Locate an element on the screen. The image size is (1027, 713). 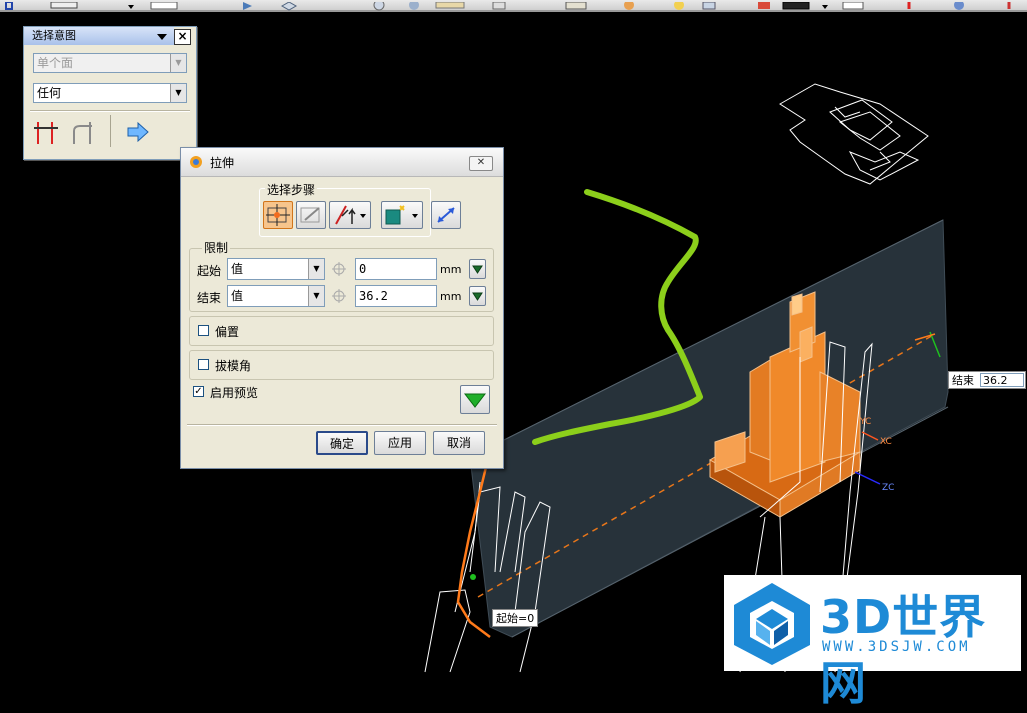
apply-button: 应用 is located at coordinates (400, 443).